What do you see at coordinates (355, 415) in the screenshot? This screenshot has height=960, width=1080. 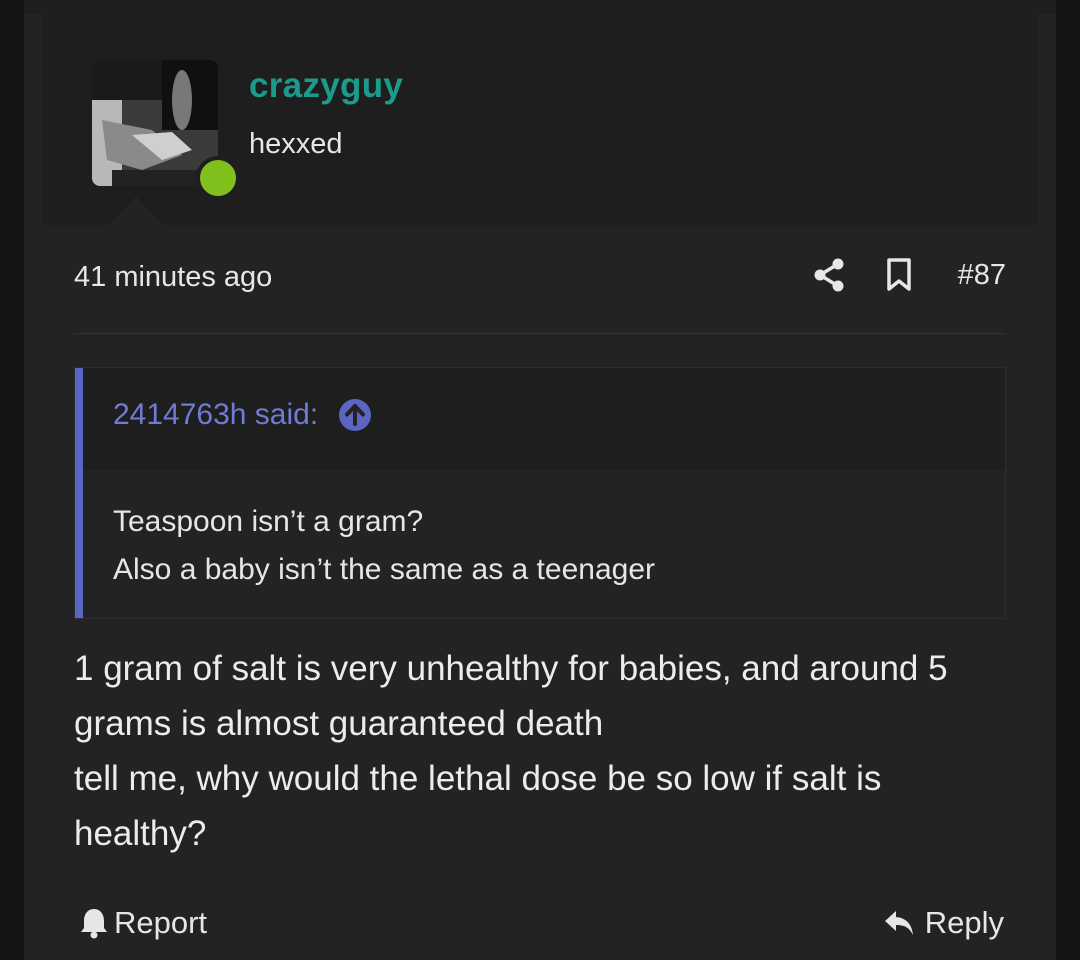 I see `jump-up-icon` at bounding box center [355, 415].